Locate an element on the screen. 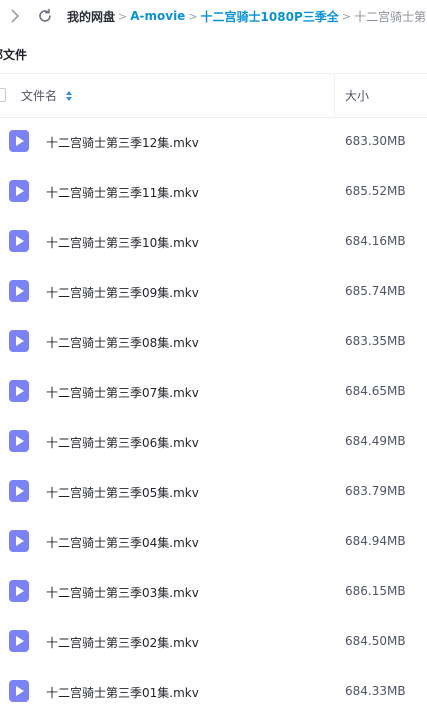 The width and height of the screenshot is (427, 716). file-row: 十二宫骑士第三季10集.mkv 684.16MB is located at coordinates (213, 241).